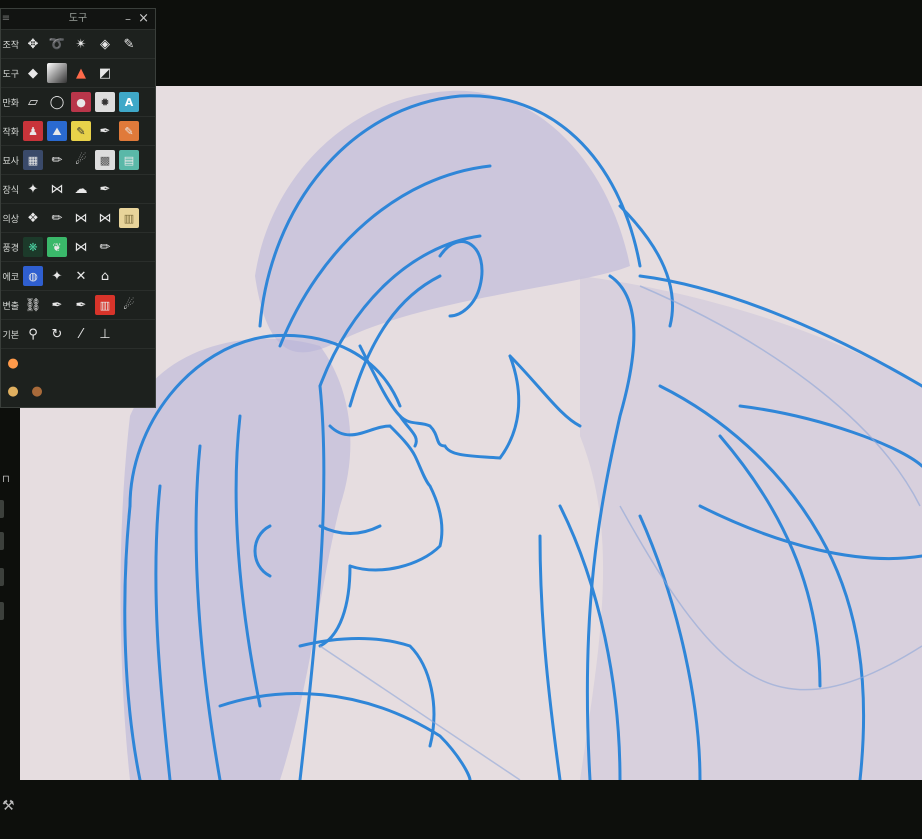  What do you see at coordinates (129, 131) in the screenshot?
I see `colored-pencil-icon: ✎` at bounding box center [129, 131].